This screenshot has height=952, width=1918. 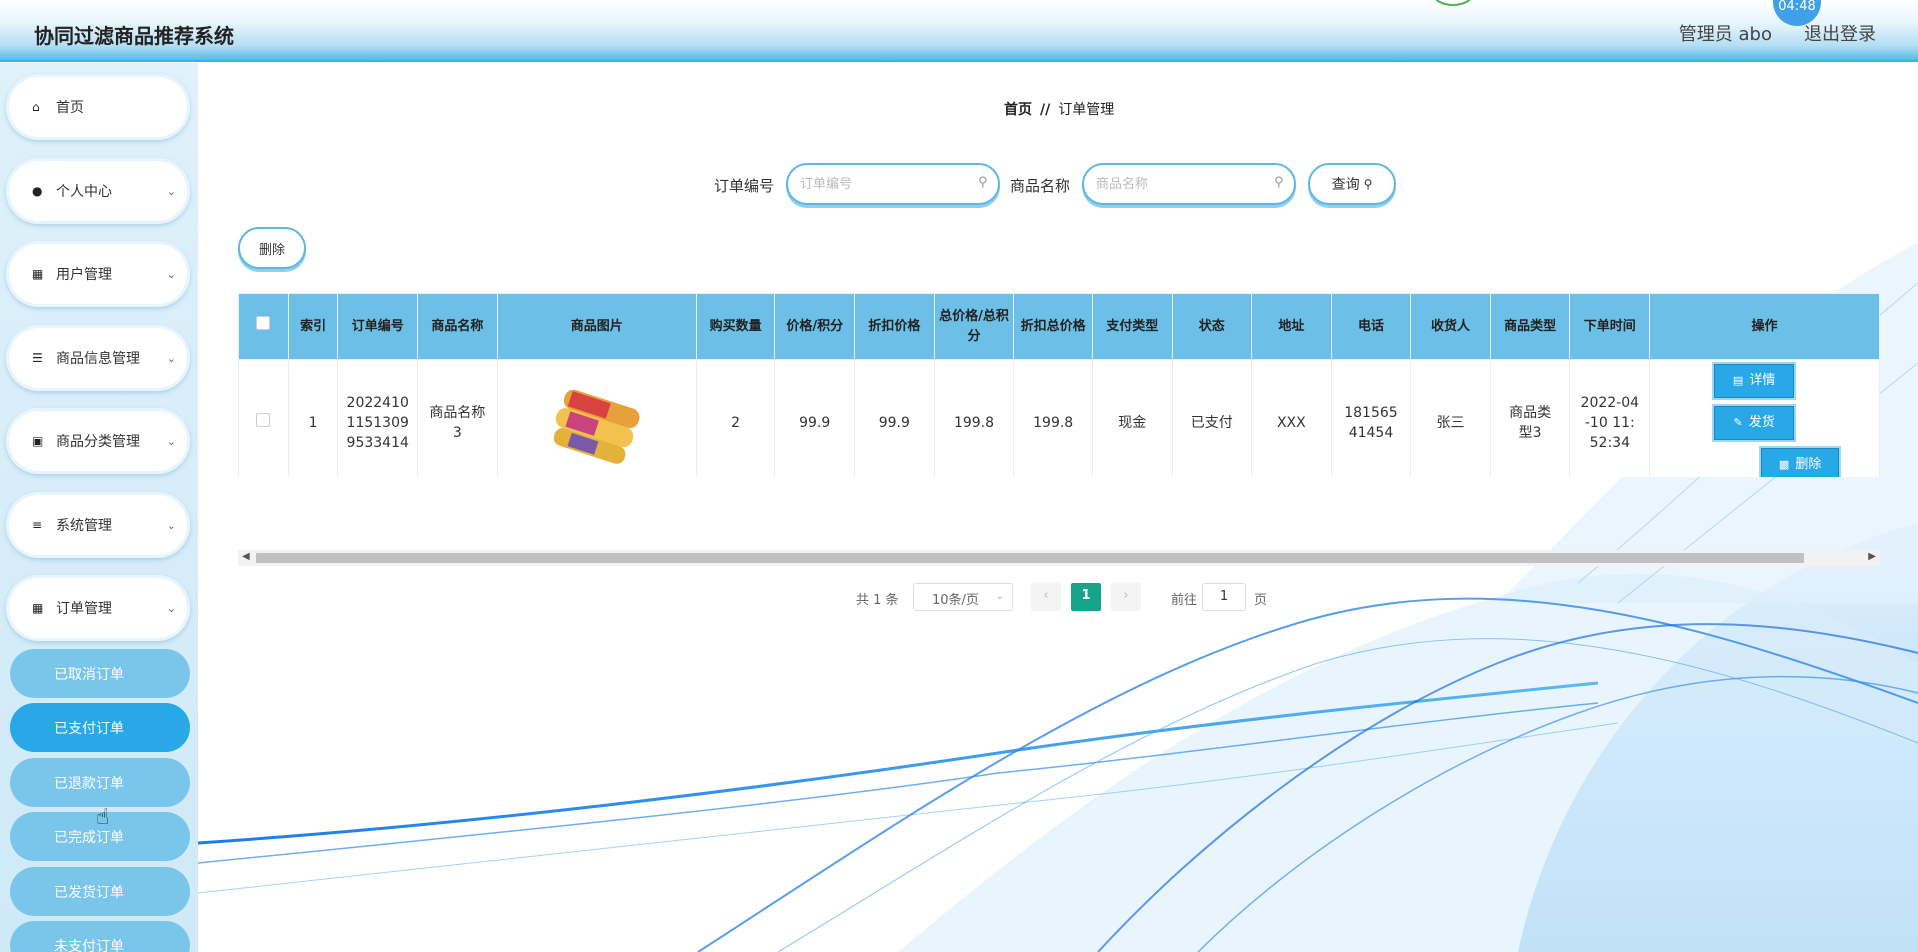 I want to click on column-header: 折扣总价格, so click(x=1053, y=326).